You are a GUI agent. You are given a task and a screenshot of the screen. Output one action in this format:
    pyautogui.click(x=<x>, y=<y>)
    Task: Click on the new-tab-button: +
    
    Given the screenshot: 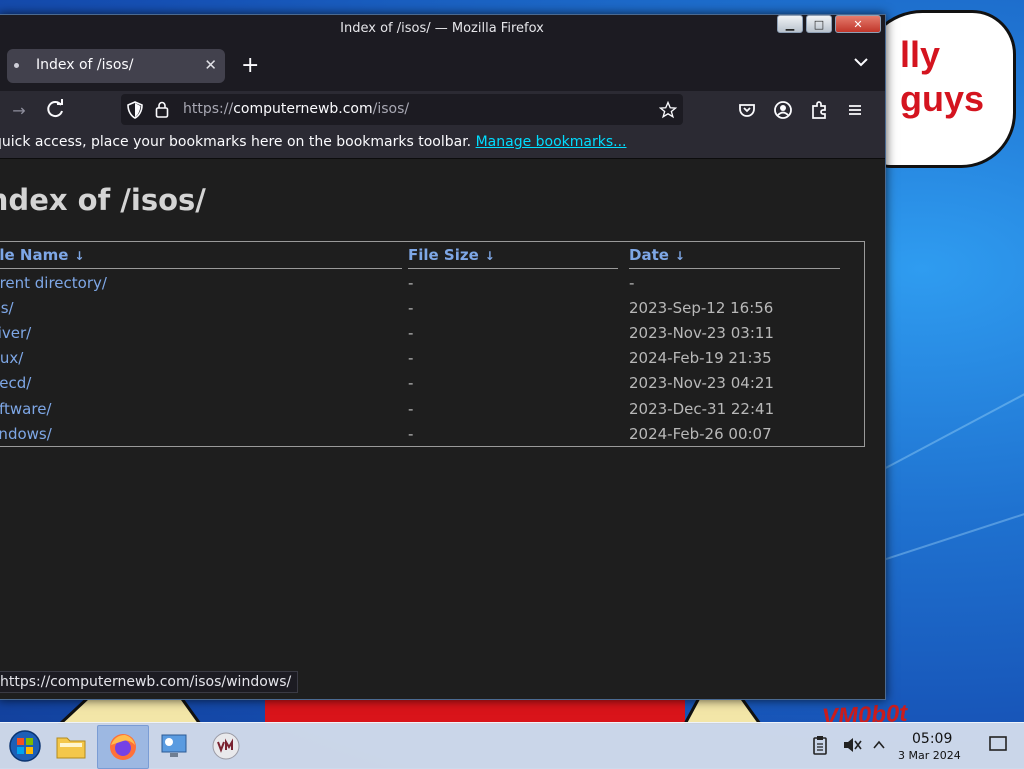 What is the action you would take?
    pyautogui.click(x=250, y=65)
    